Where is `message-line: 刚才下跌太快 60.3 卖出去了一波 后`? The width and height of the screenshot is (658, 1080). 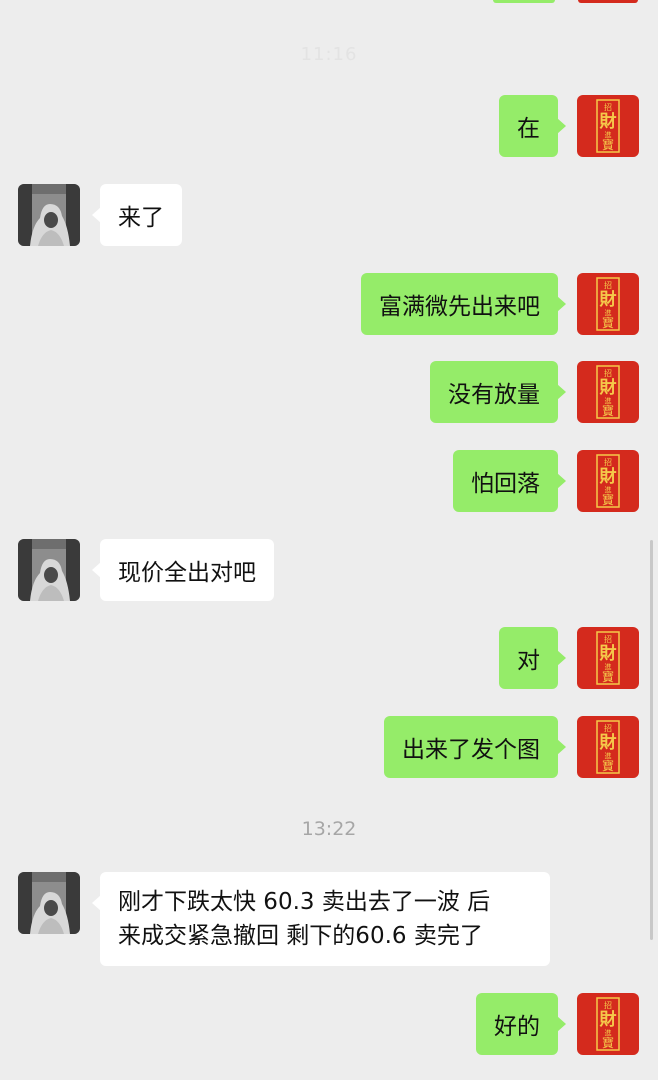 message-line: 刚才下跌太快 60.3 卖出去了一波 后 is located at coordinates (304, 902).